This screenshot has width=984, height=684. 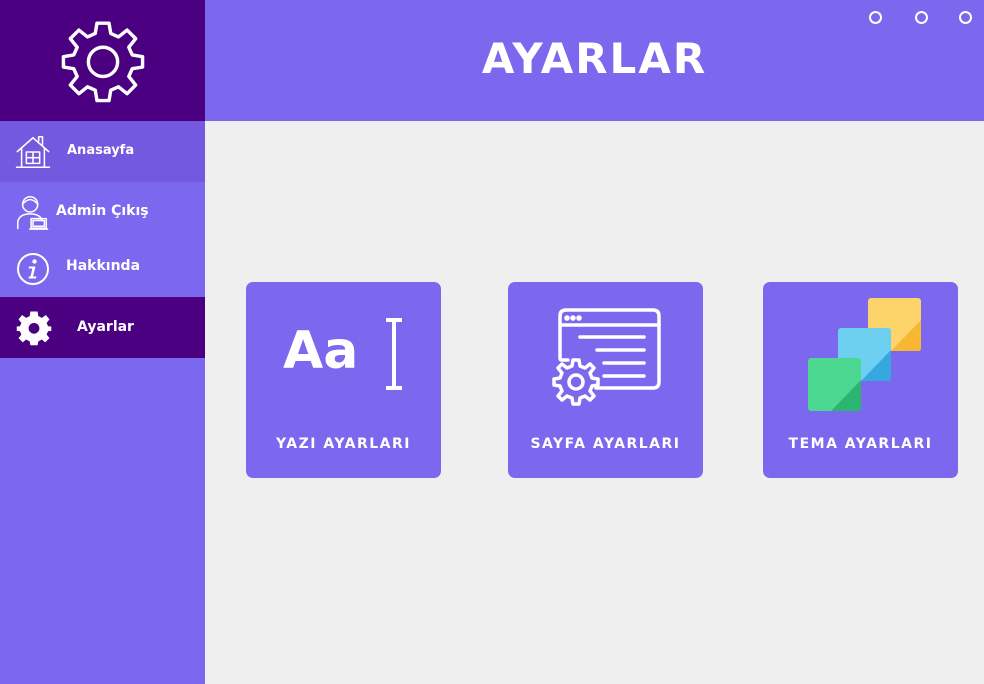 I want to click on page-settings-icon, so click(x=605, y=349).